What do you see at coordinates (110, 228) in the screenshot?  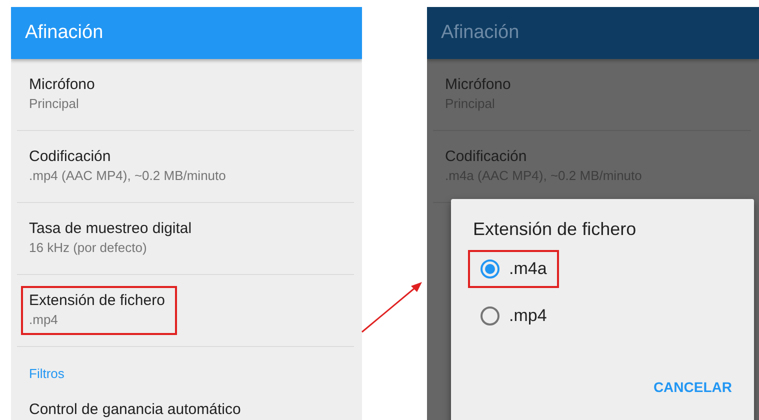 I see `setting-title: Tasa de muestreo digital` at bounding box center [110, 228].